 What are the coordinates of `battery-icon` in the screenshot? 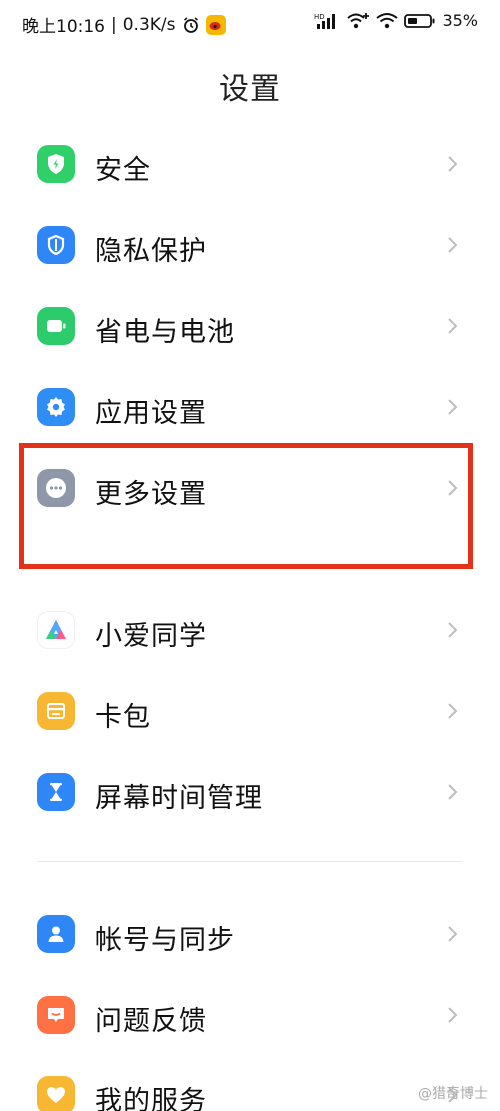 It's located at (56, 326).